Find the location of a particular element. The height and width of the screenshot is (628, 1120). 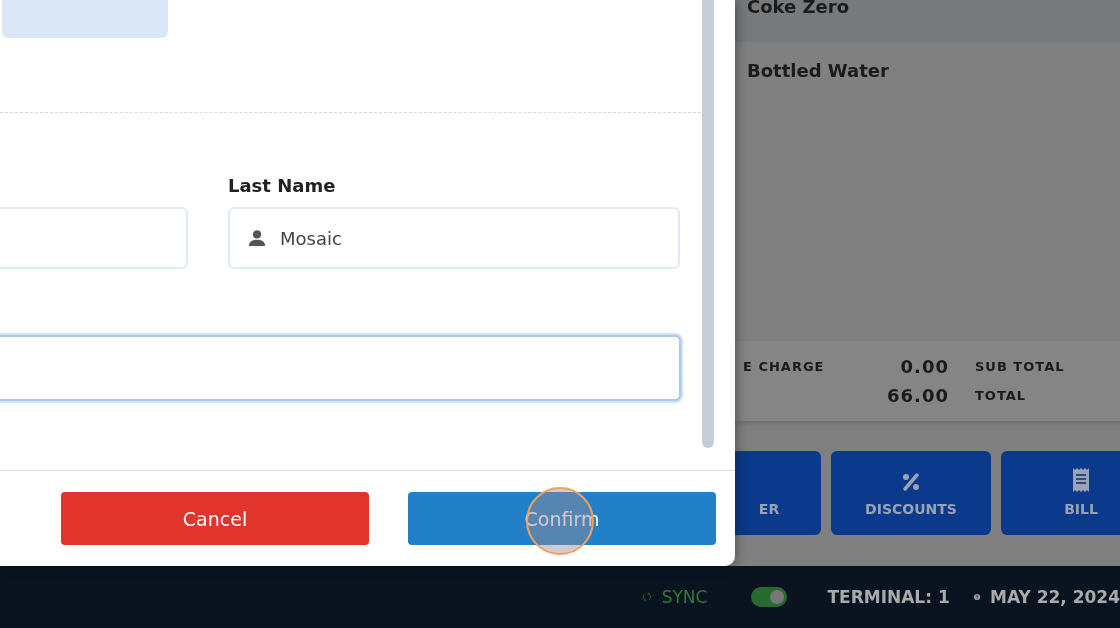

action-button: DISCOUNTS is located at coordinates (911, 493).